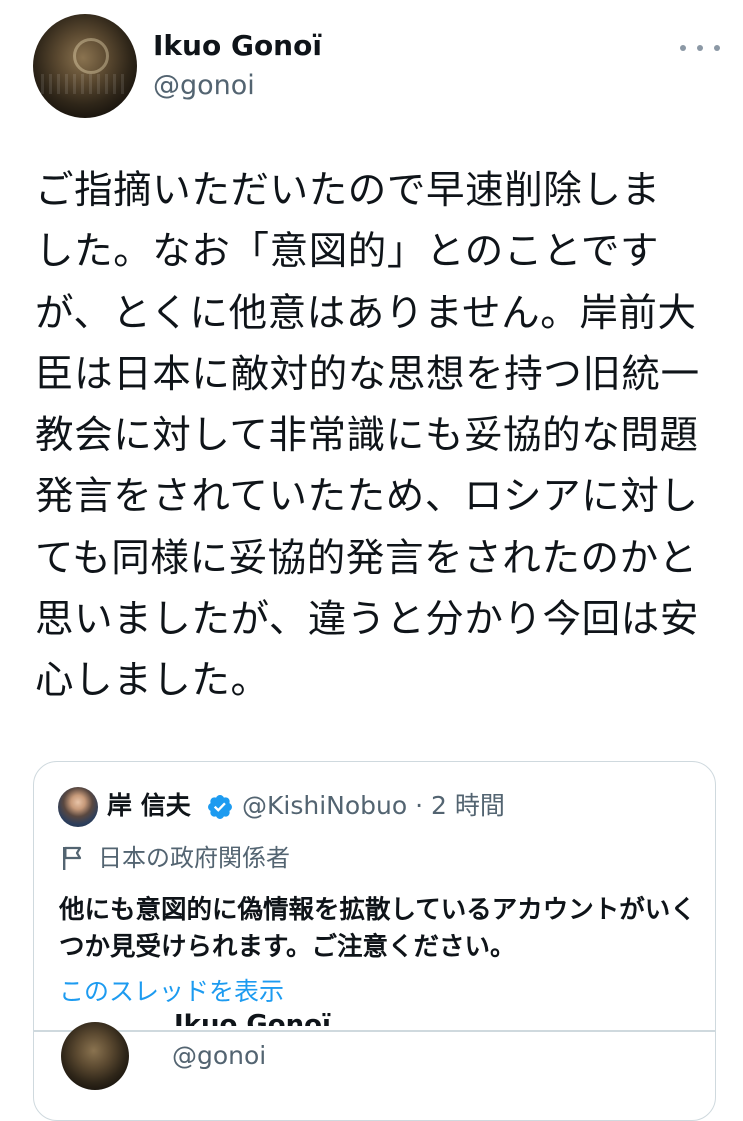 The width and height of the screenshot is (743, 1121). I want to click on nested-author-name: Ikuo Gonoï, so click(252, 1018).